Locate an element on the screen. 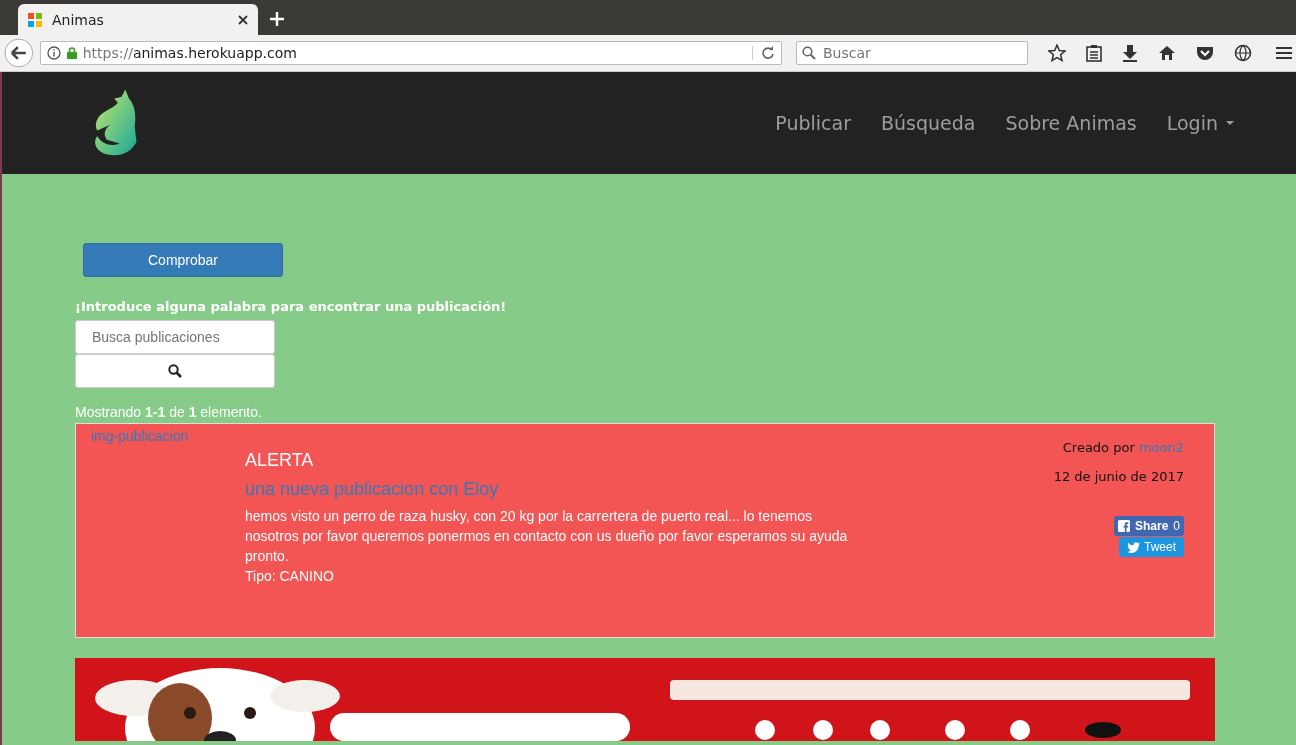 This screenshot has width=1296, height=745. search-field: Busca publicaciones is located at coordinates (175, 337).